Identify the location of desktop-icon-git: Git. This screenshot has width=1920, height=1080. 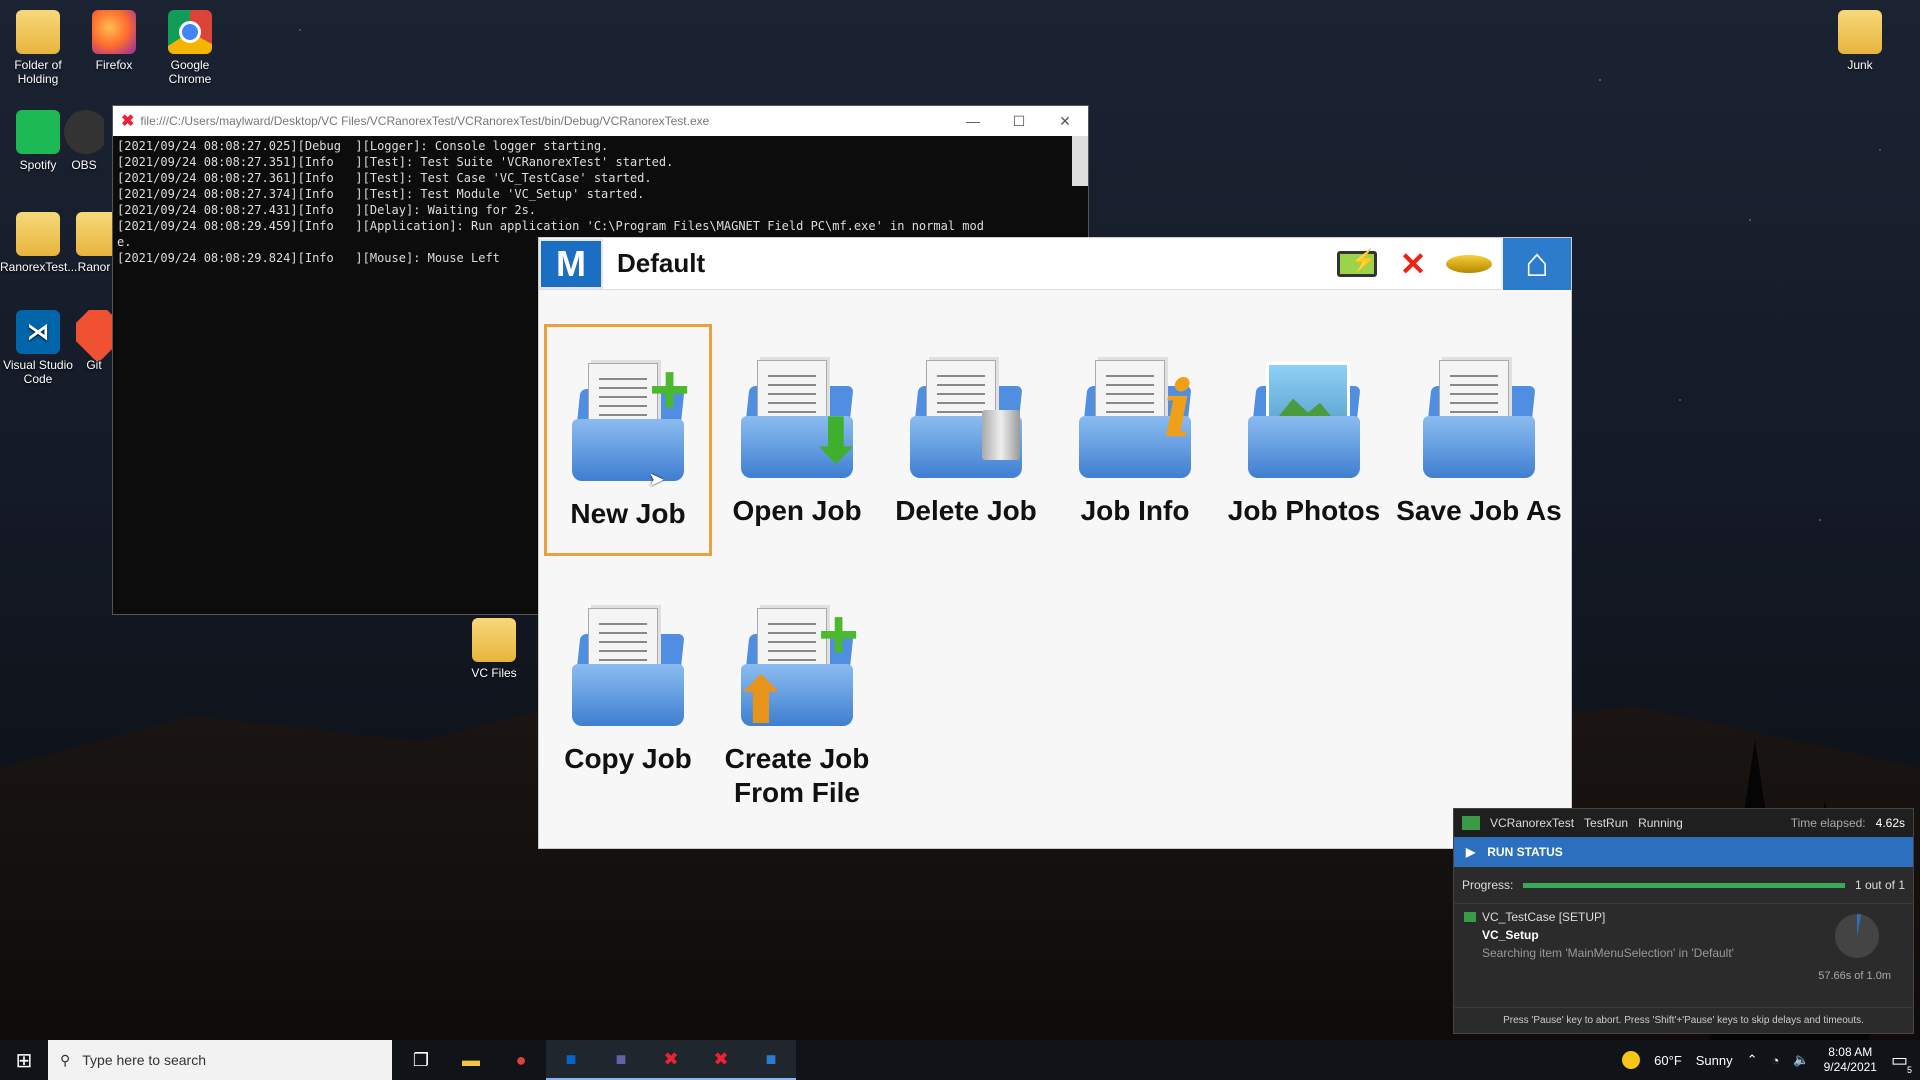
(94, 341).